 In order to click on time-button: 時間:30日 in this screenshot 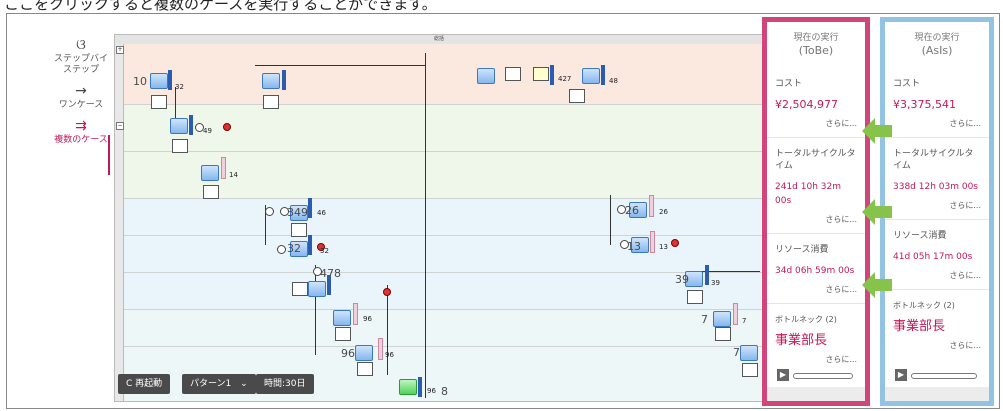, I will do `click(285, 384)`.